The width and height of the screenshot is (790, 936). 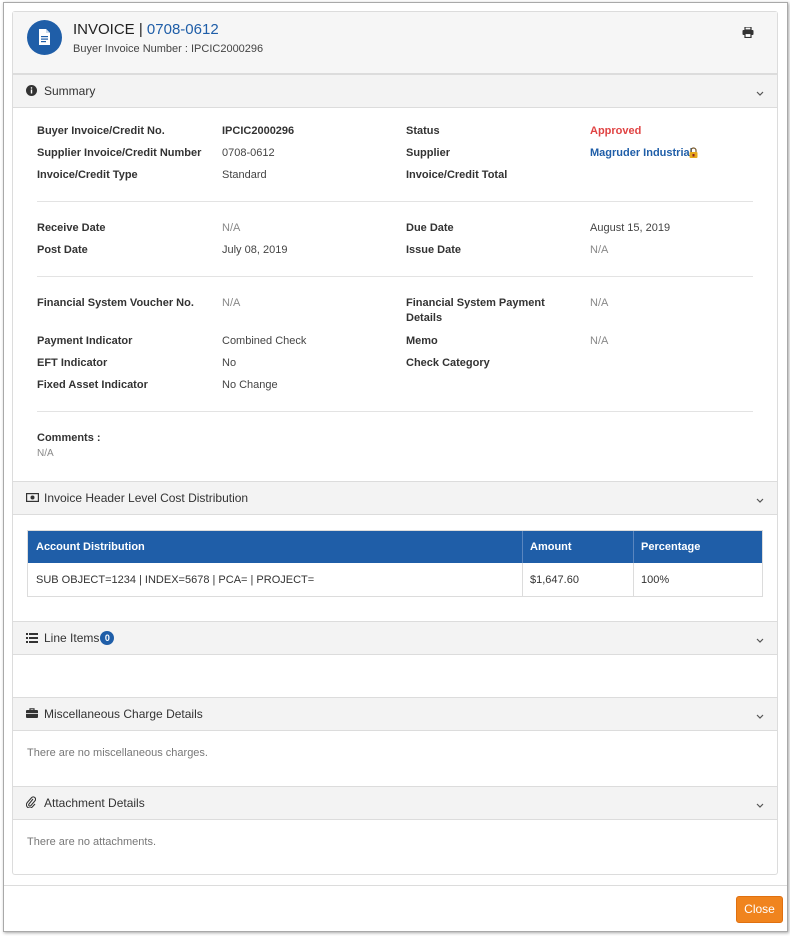 I want to click on receive-date-label: Receive Date, so click(x=71, y=228).